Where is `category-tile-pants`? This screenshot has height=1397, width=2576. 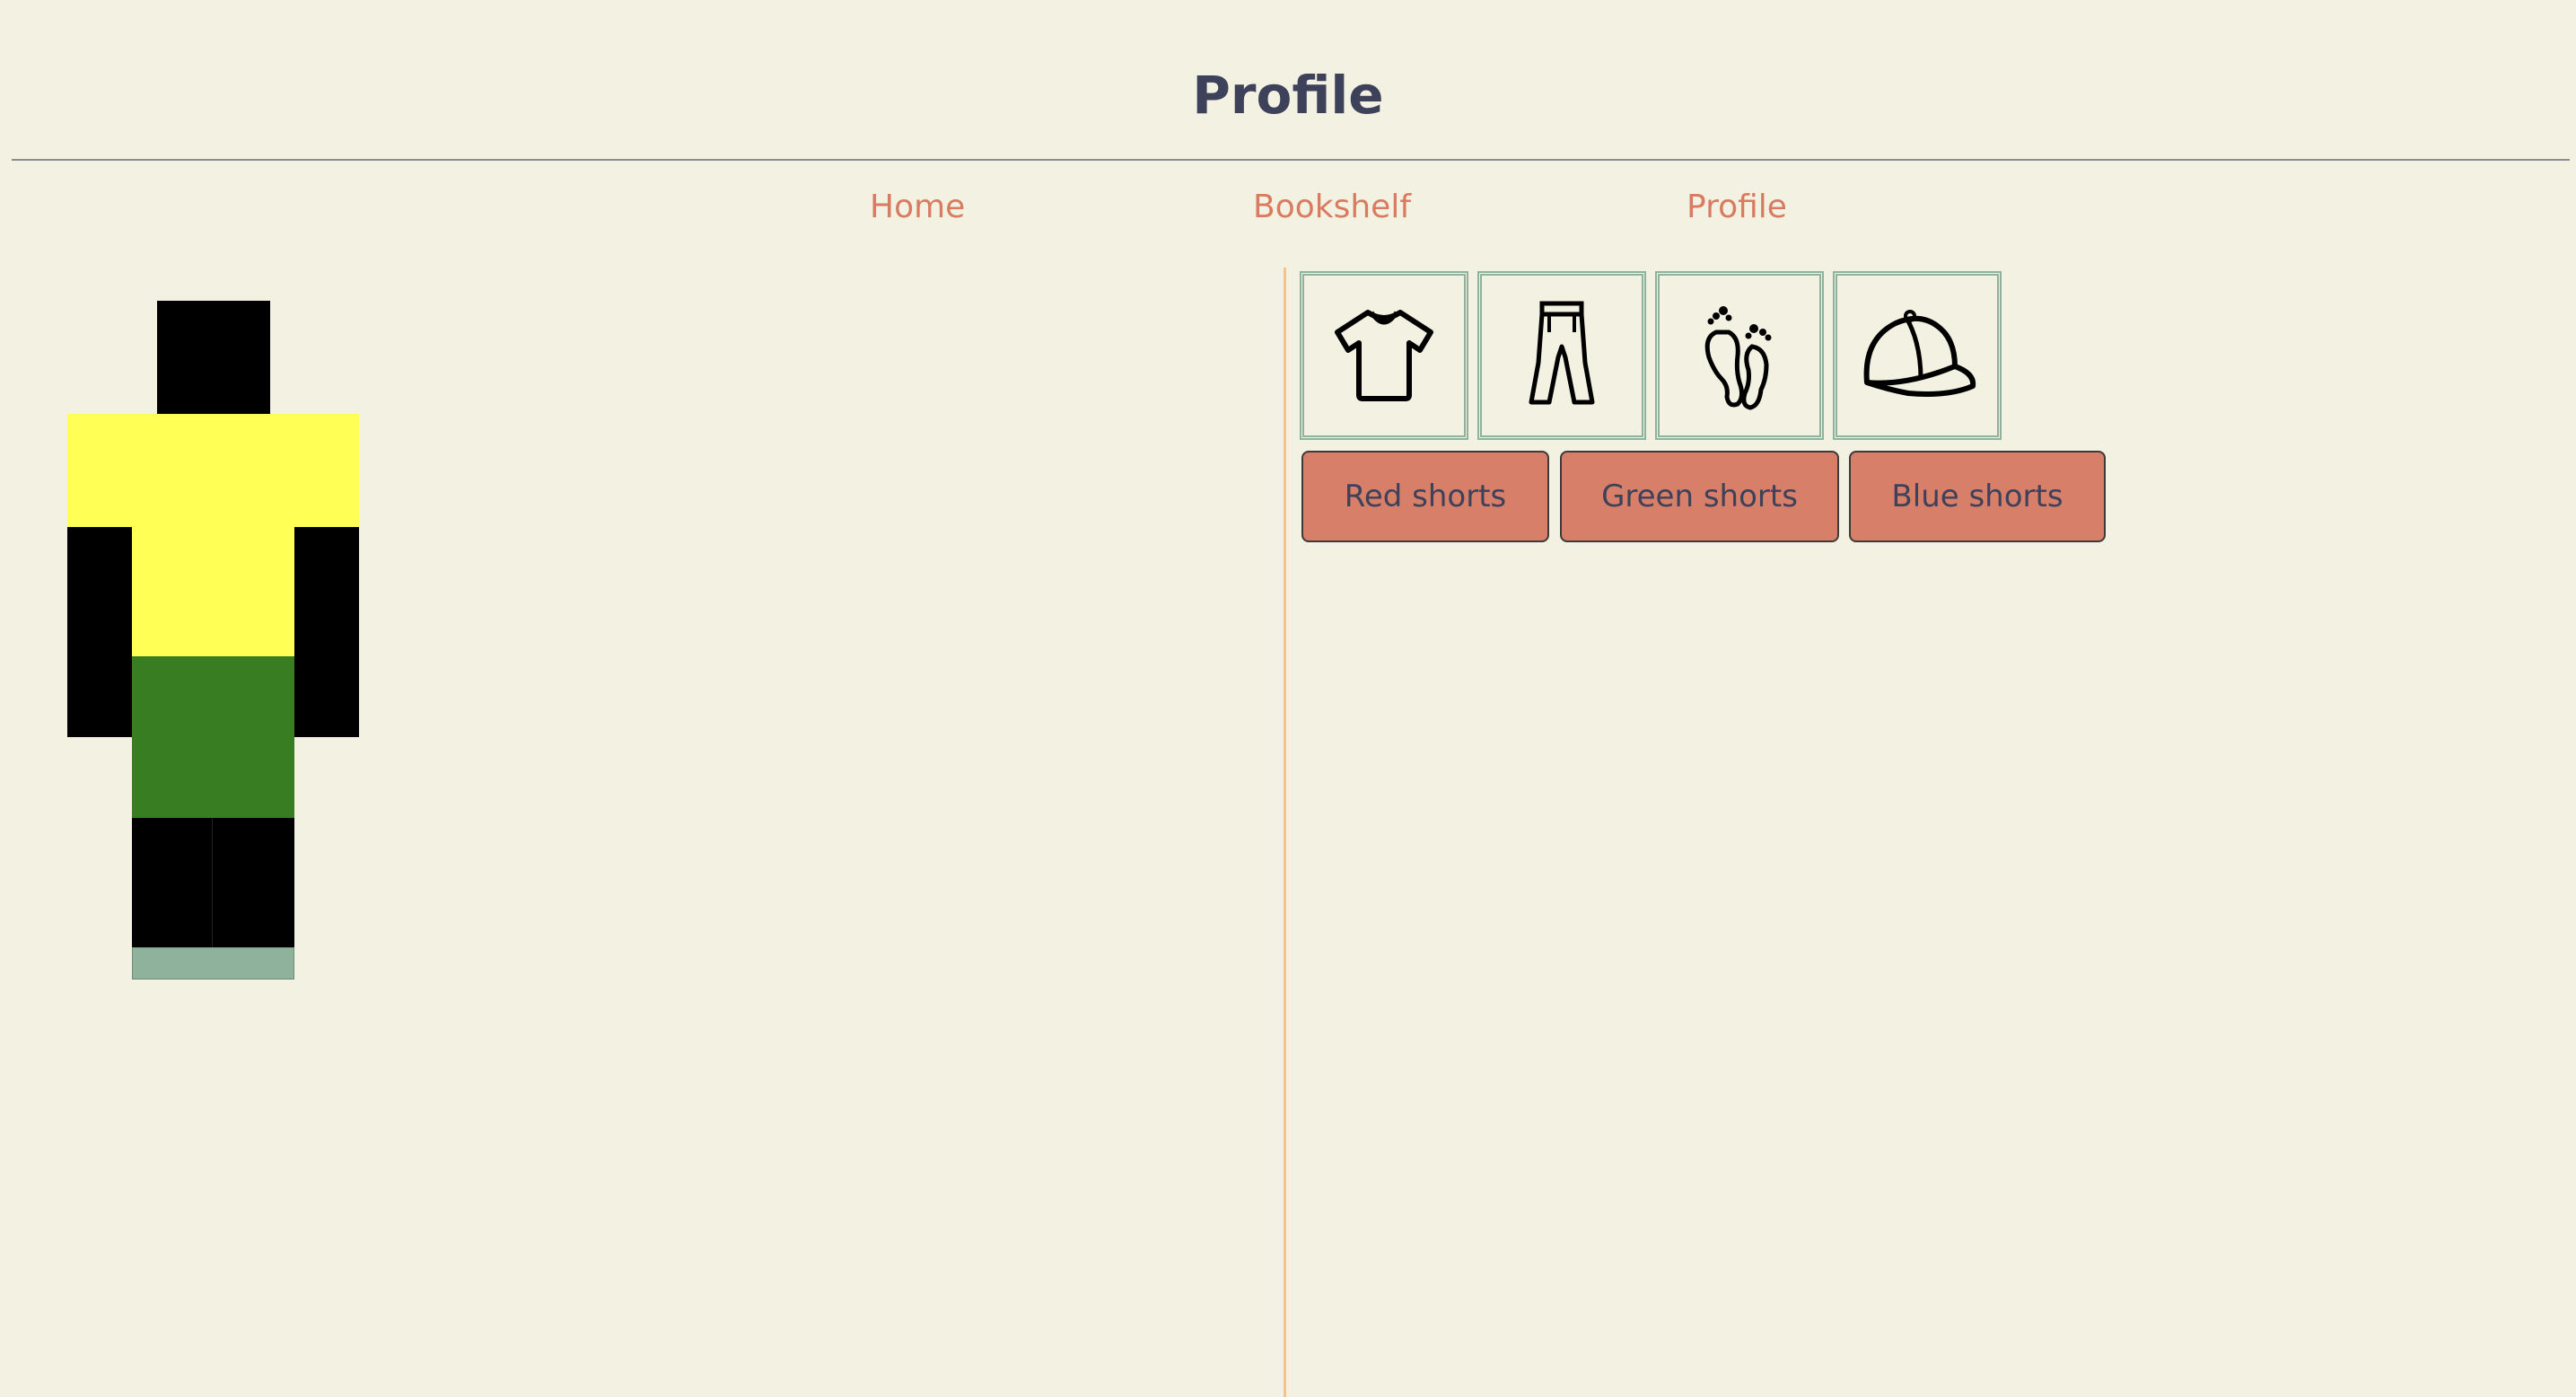
category-tile-pants is located at coordinates (1561, 355).